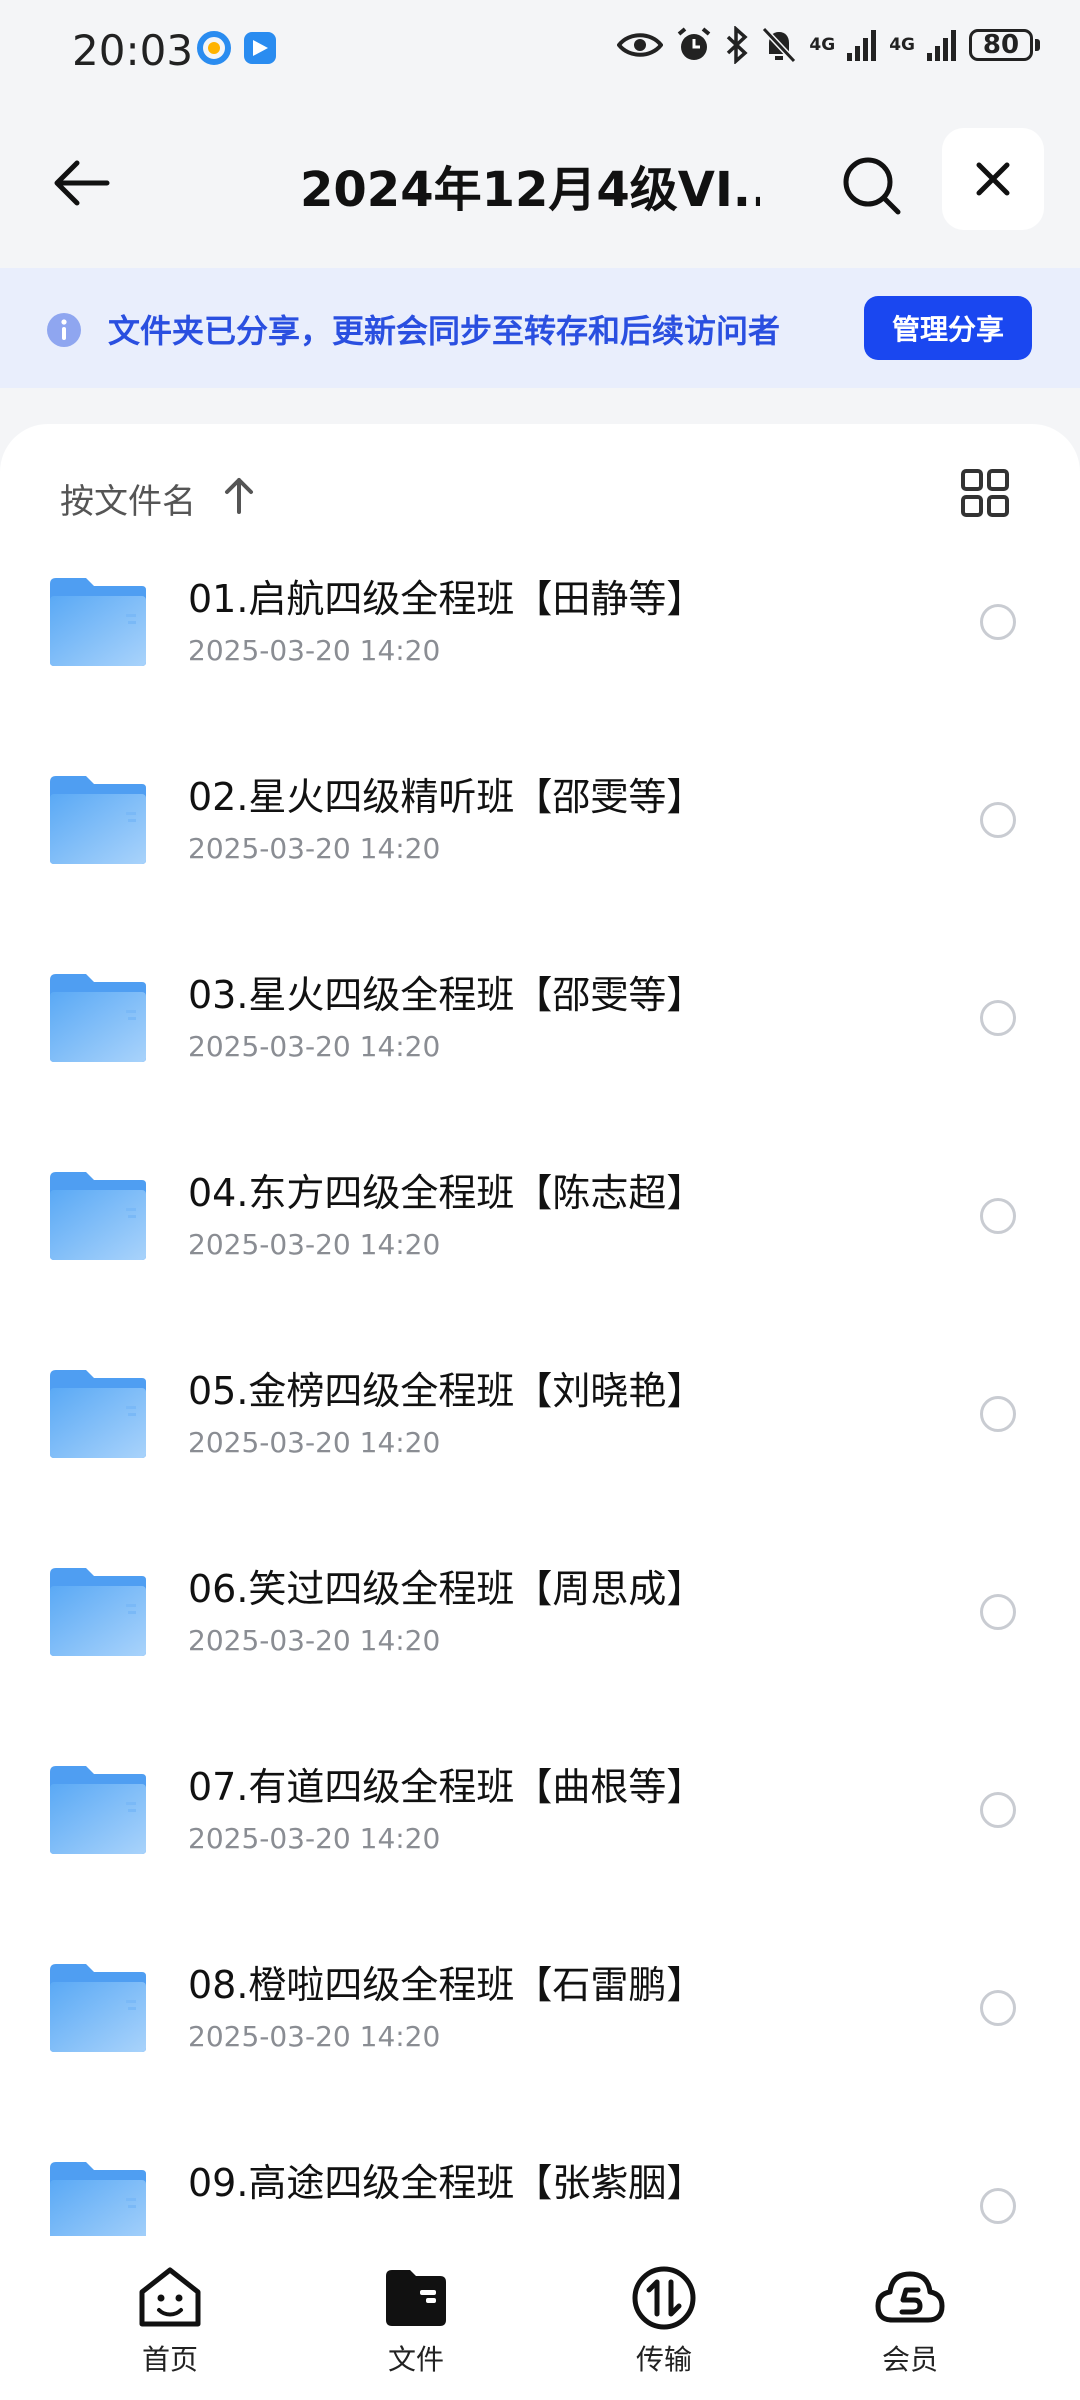 This screenshot has height=2400, width=1080. Describe the element at coordinates (540, 1049) in the screenshot. I see `file-row: 03.星火四级全程班【邵雯等】 2025-03-20 14:20` at that location.